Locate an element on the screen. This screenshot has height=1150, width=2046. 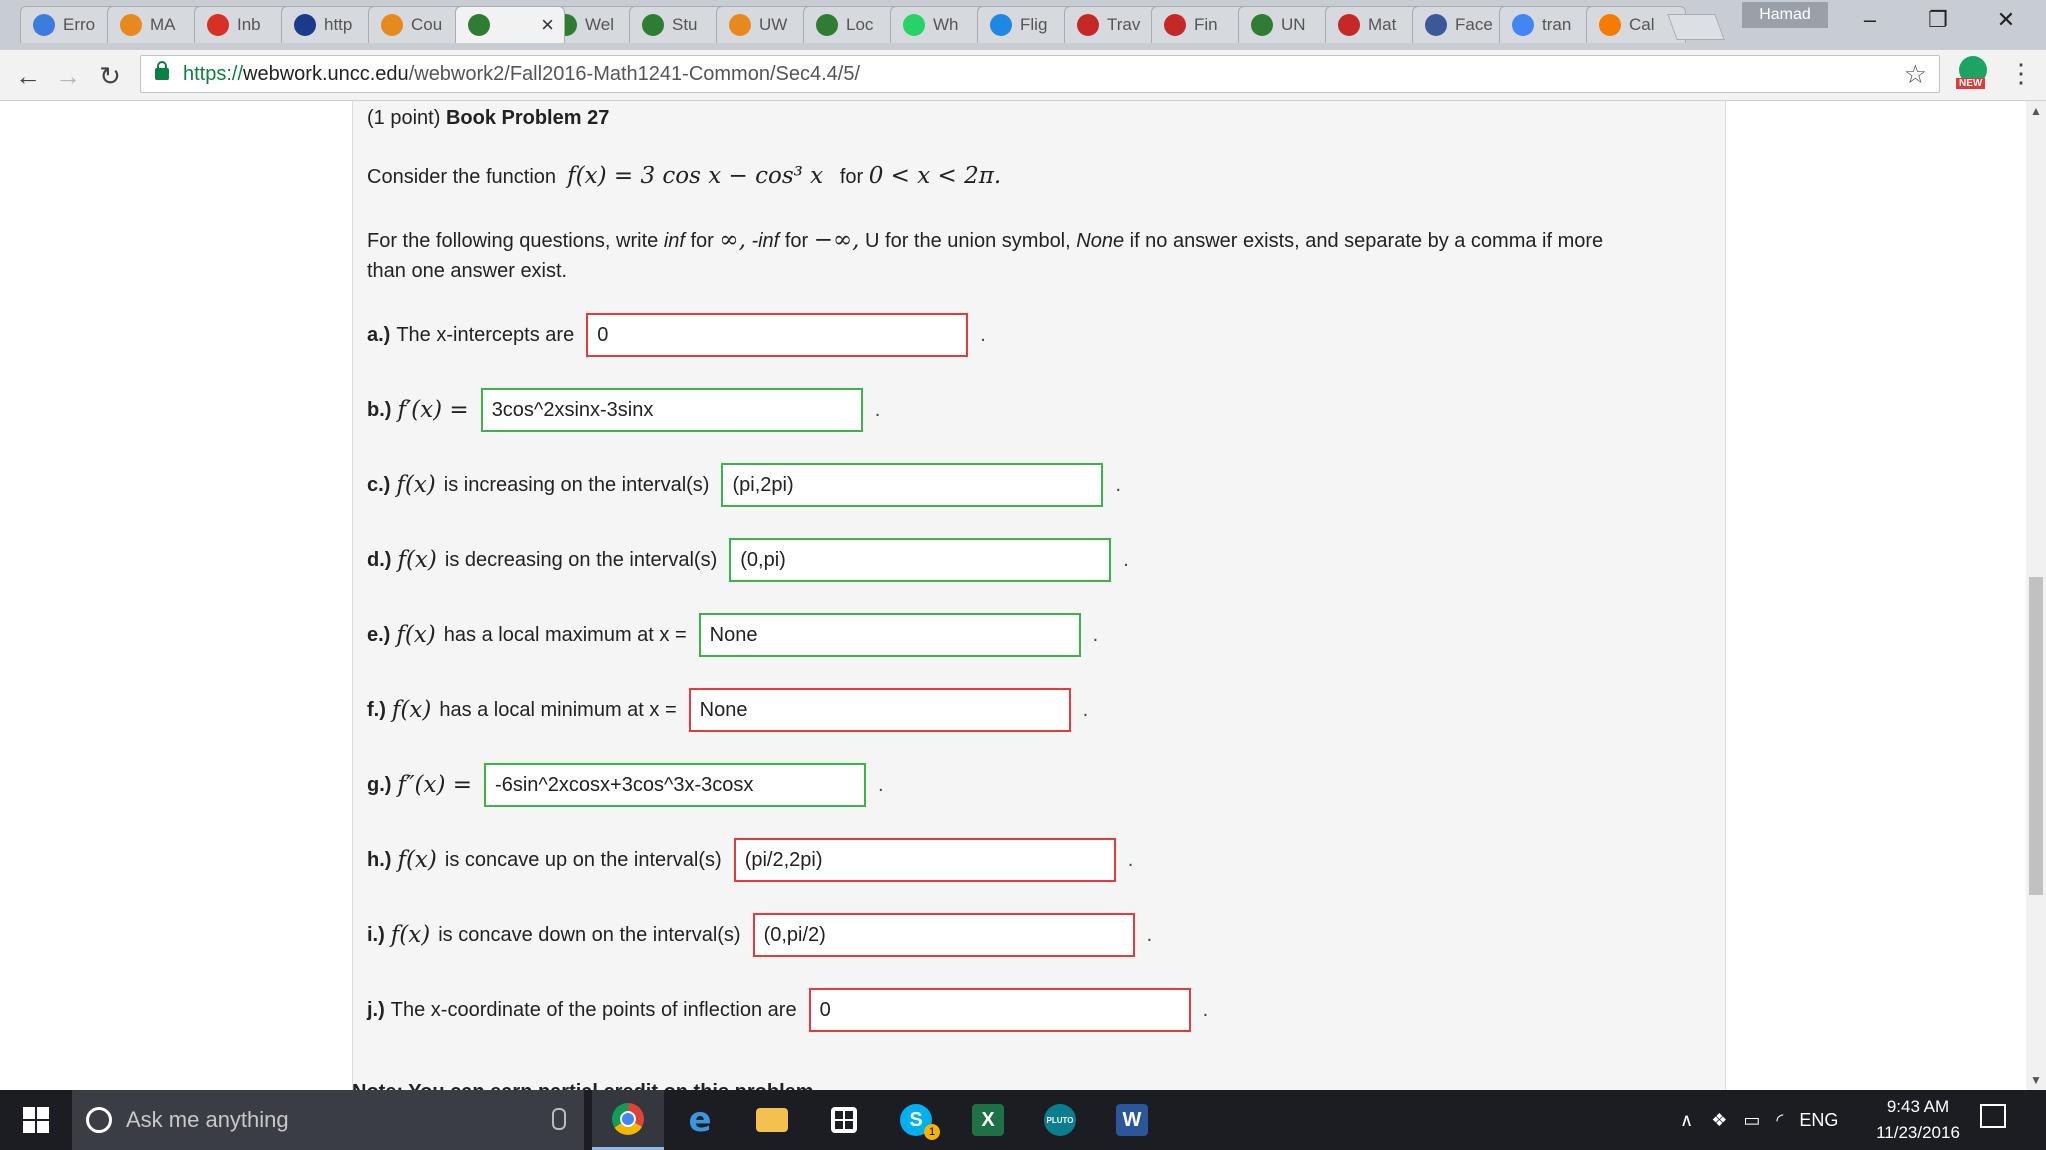
question-label: b.) is located at coordinates (379, 409).